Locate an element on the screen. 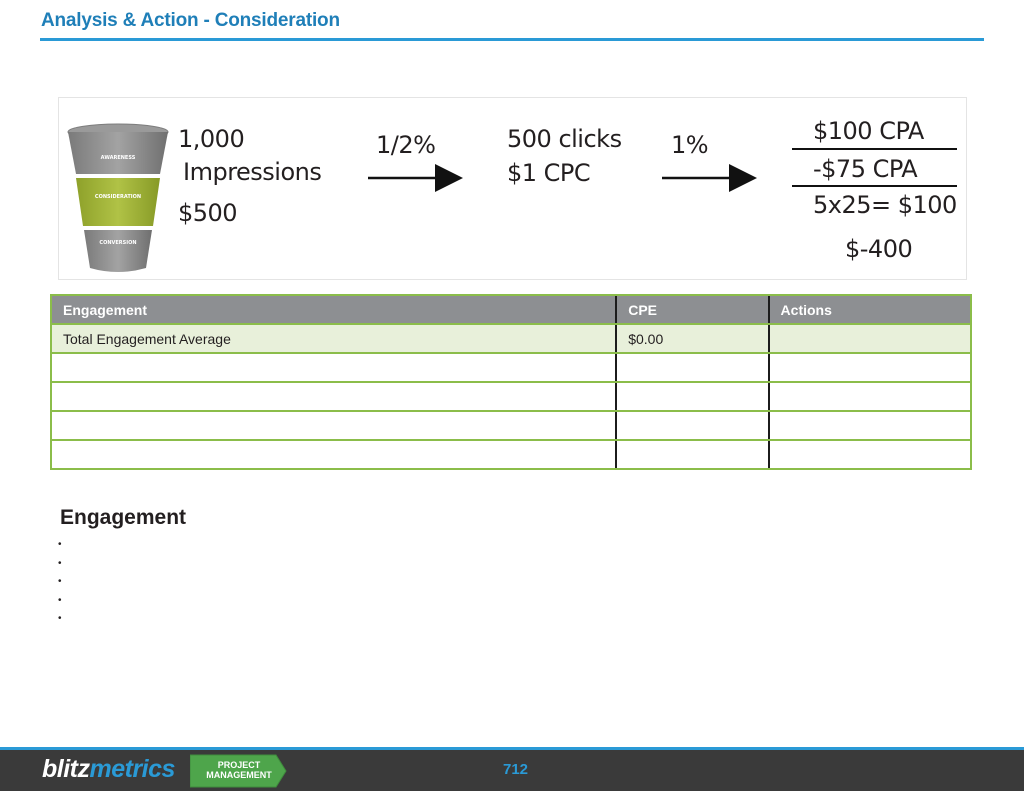 Image resolution: width=1024 pixels, height=791 pixels. blitzmetrics-logo: blitzmetrics is located at coordinates (108, 769).